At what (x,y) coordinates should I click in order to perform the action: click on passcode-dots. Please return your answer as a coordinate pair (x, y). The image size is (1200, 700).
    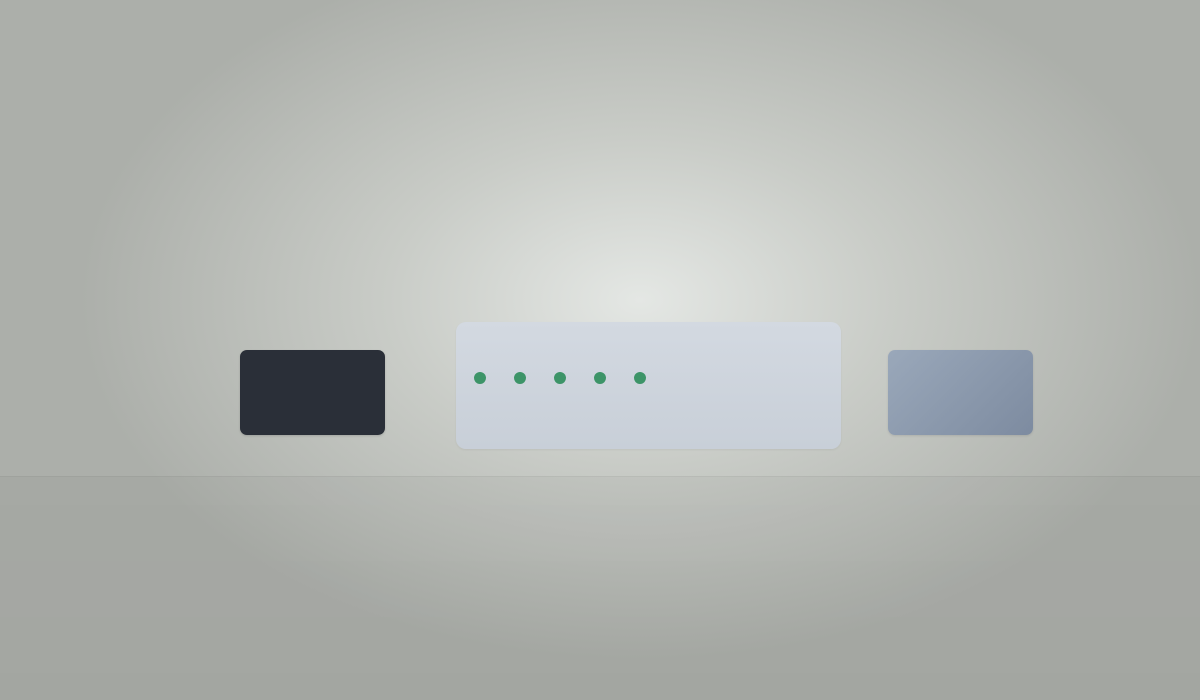
    Looking at the image, I should click on (560, 378).